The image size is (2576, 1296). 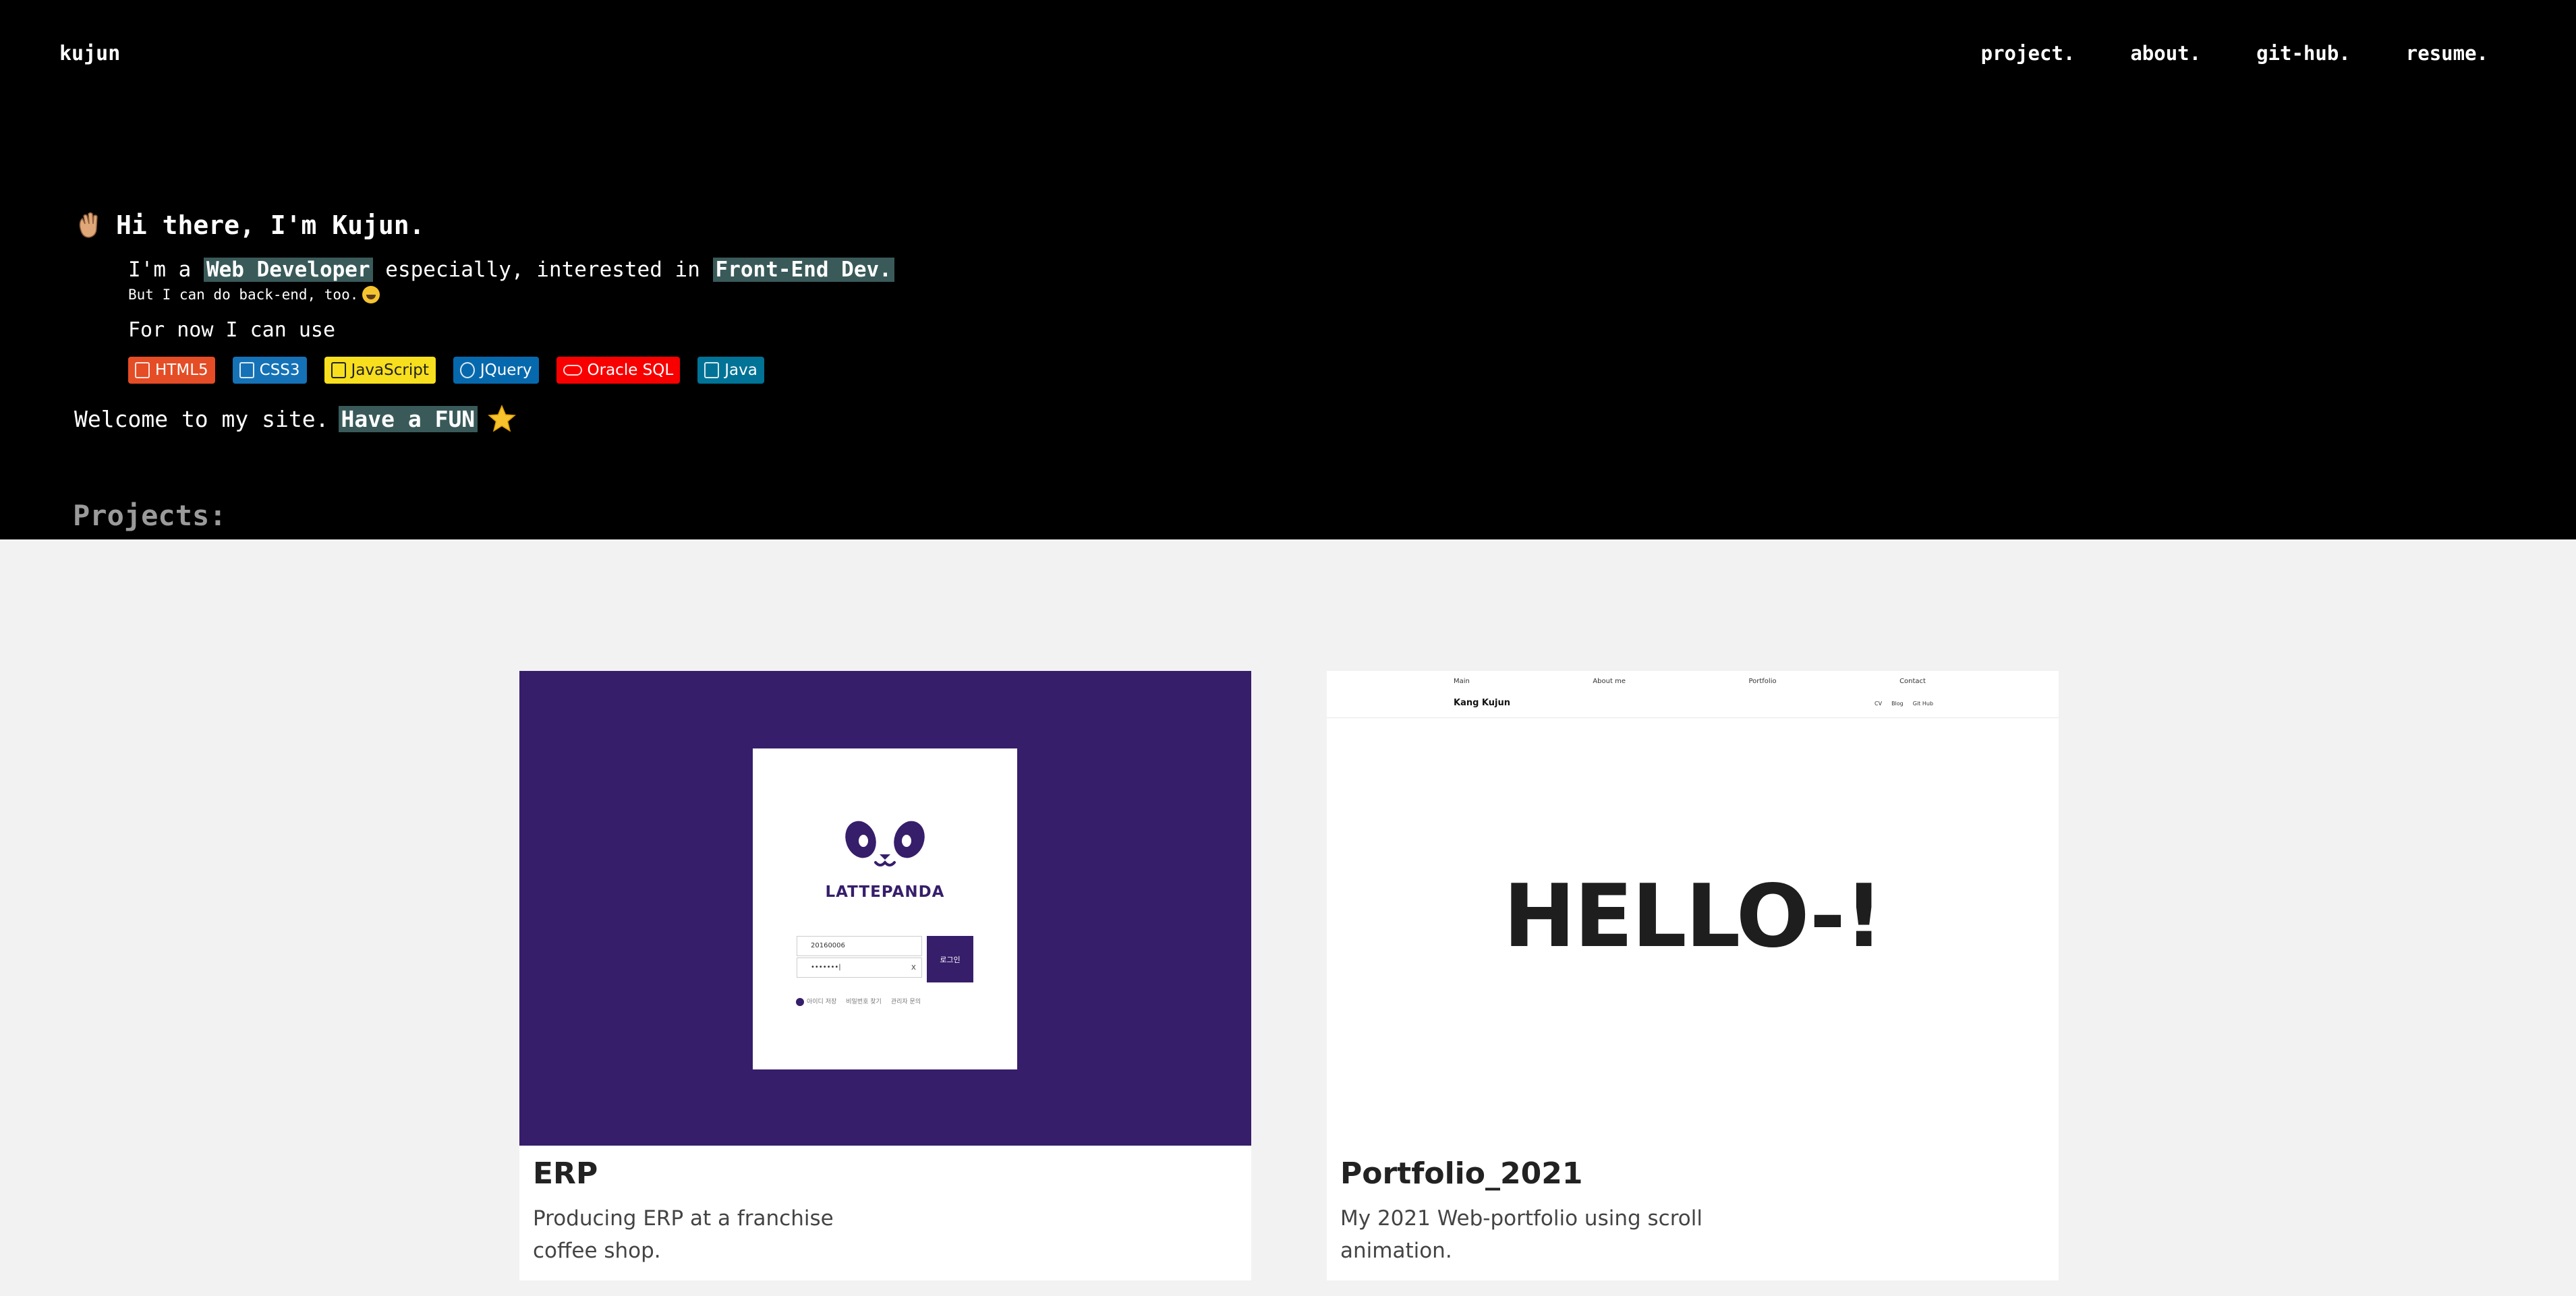 I want to click on erp-login-links: 아이디 저장 비밀번호 찾기 관리자 문의, so click(x=858, y=1001).